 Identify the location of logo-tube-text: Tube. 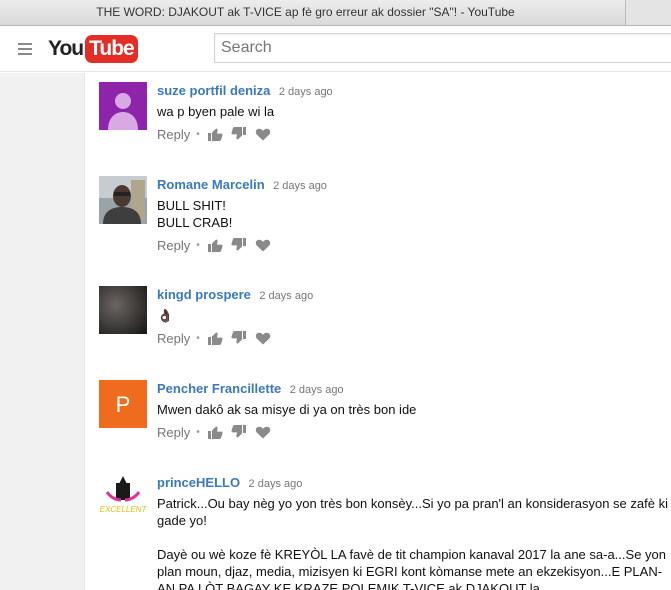
(111, 49).